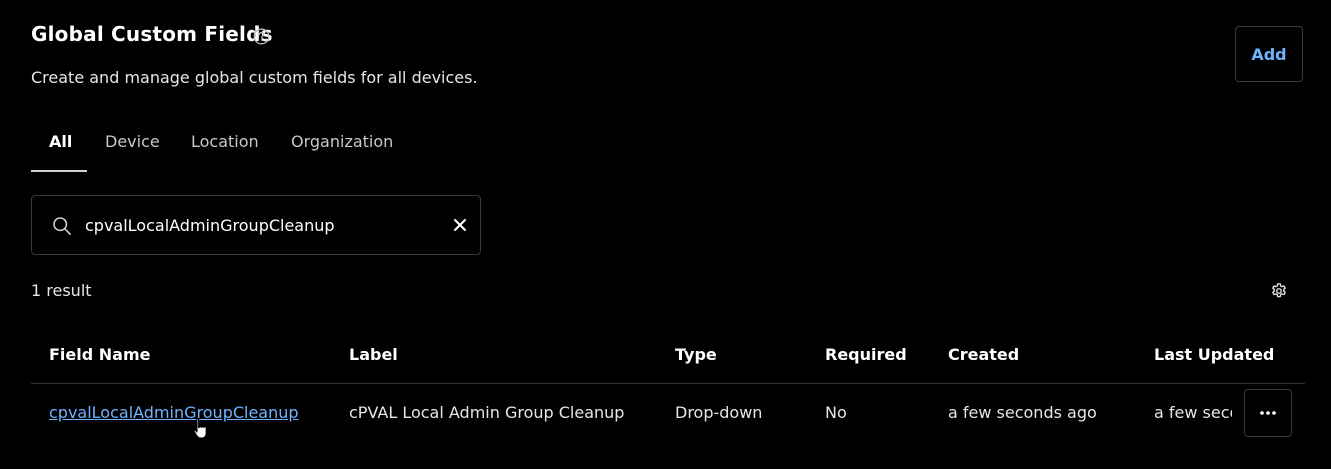  What do you see at coordinates (487, 412) in the screenshot?
I see `field-label-cell: cPVAL Local Admin Group Cleanup` at bounding box center [487, 412].